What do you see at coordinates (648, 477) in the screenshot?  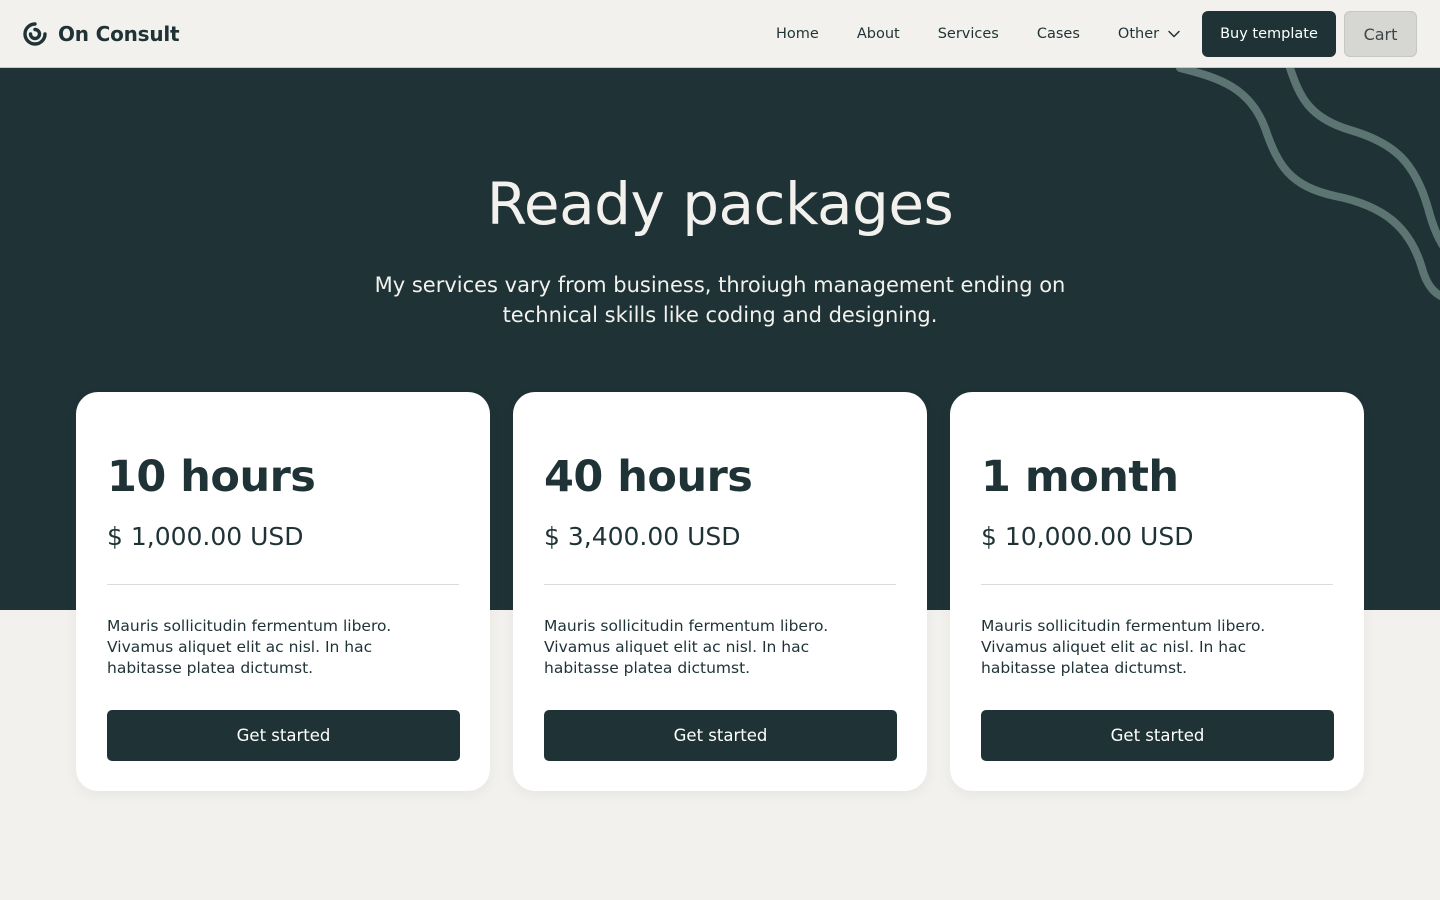 I see `package-title: 40 hours` at bounding box center [648, 477].